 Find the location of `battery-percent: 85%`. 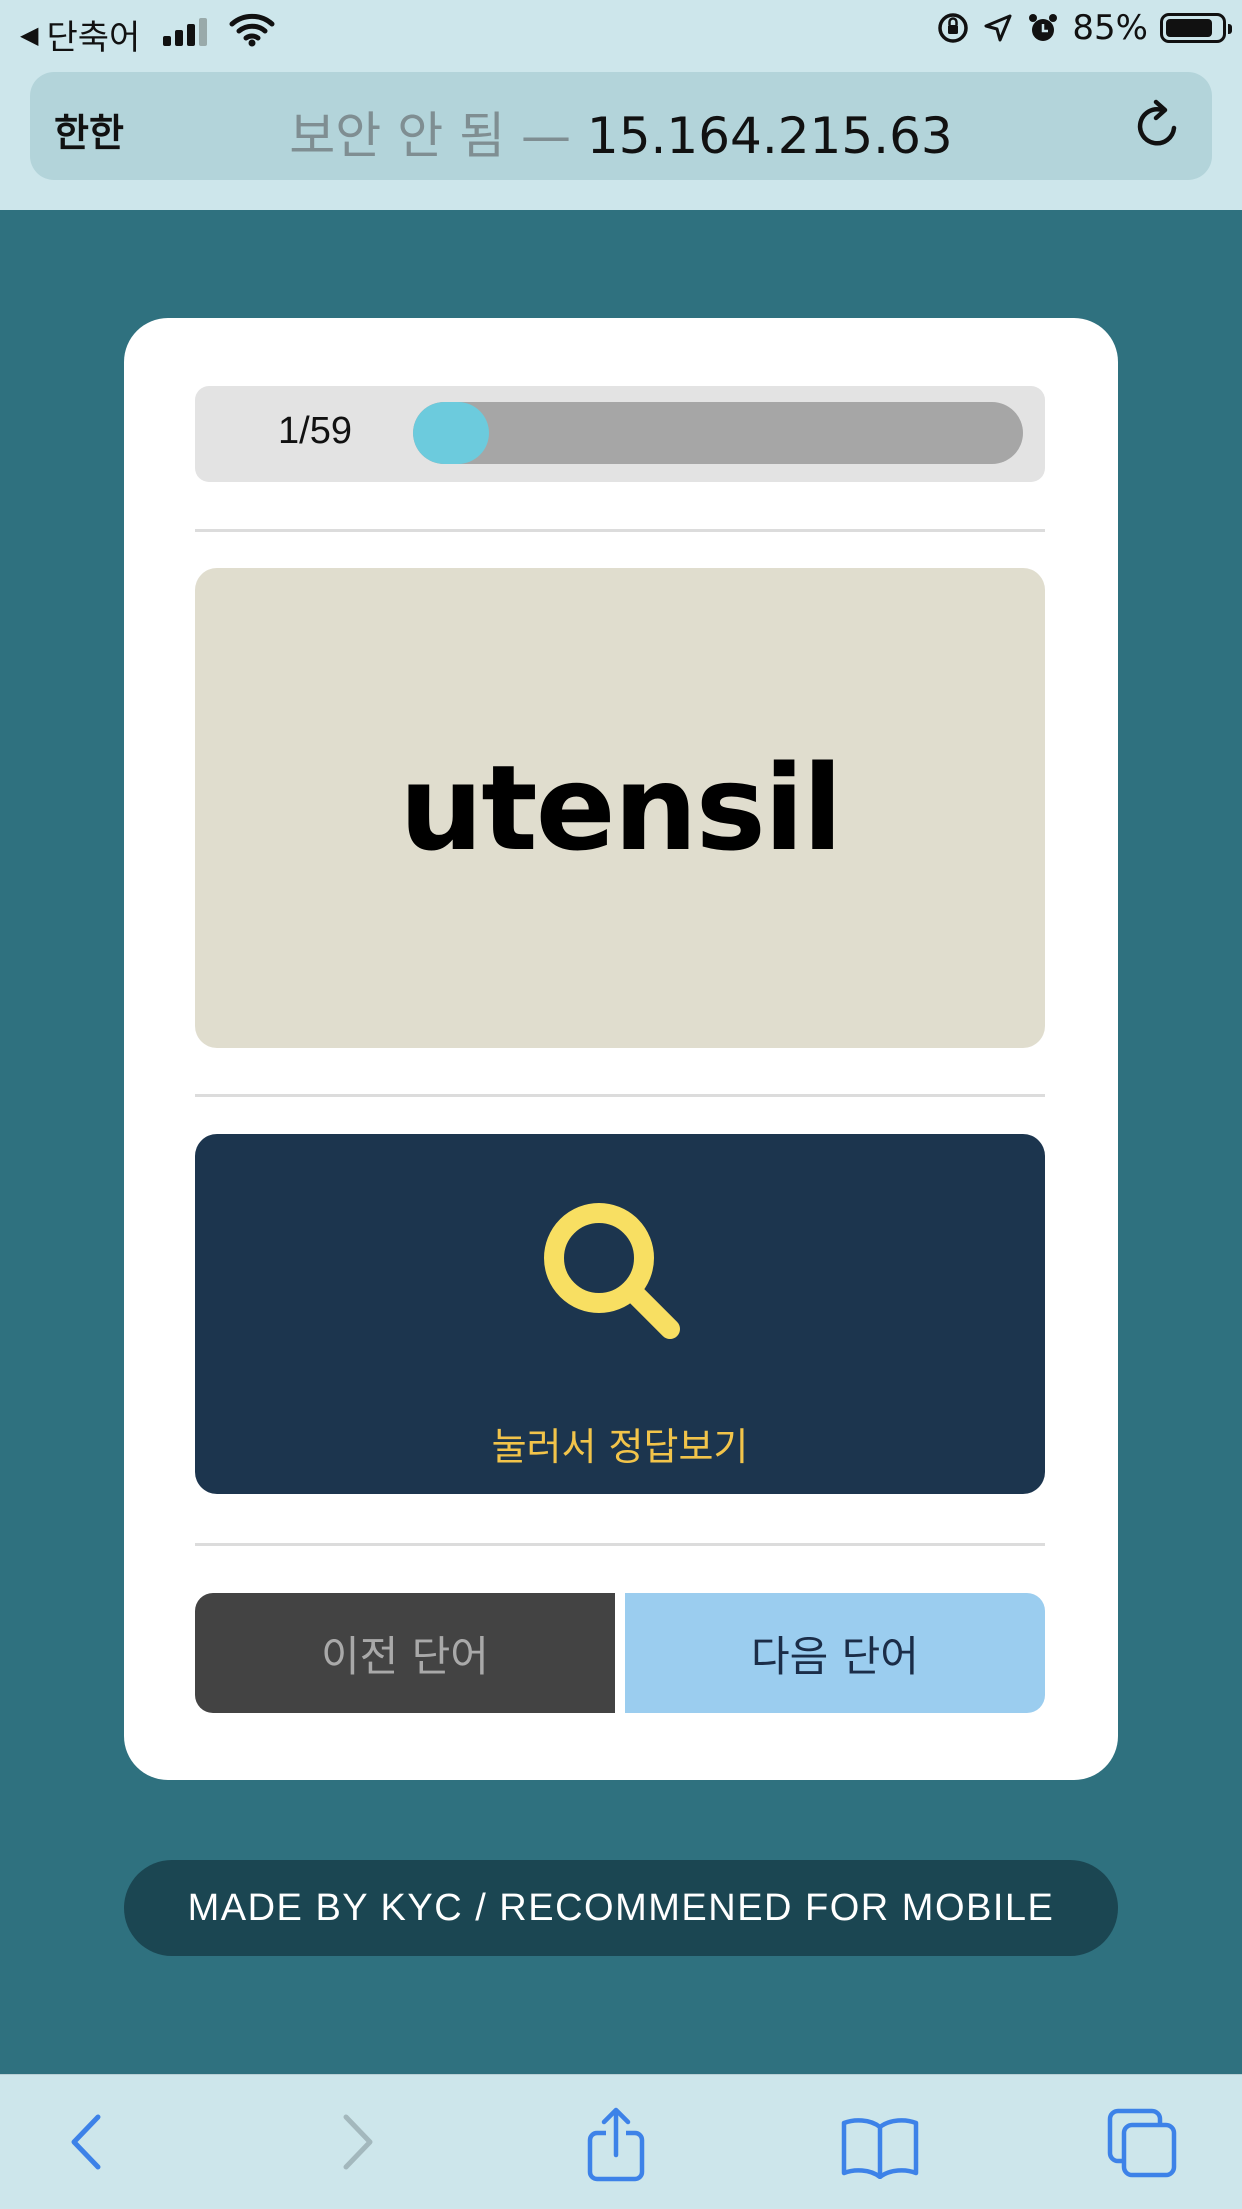

battery-percent: 85% is located at coordinates (1110, 28).